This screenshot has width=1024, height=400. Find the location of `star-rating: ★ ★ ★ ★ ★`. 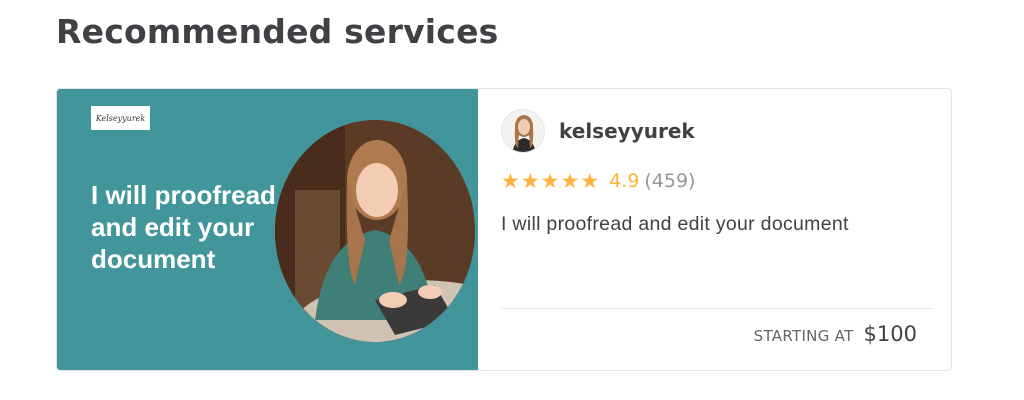

star-rating: ★ ★ ★ ★ ★ is located at coordinates (550, 181).